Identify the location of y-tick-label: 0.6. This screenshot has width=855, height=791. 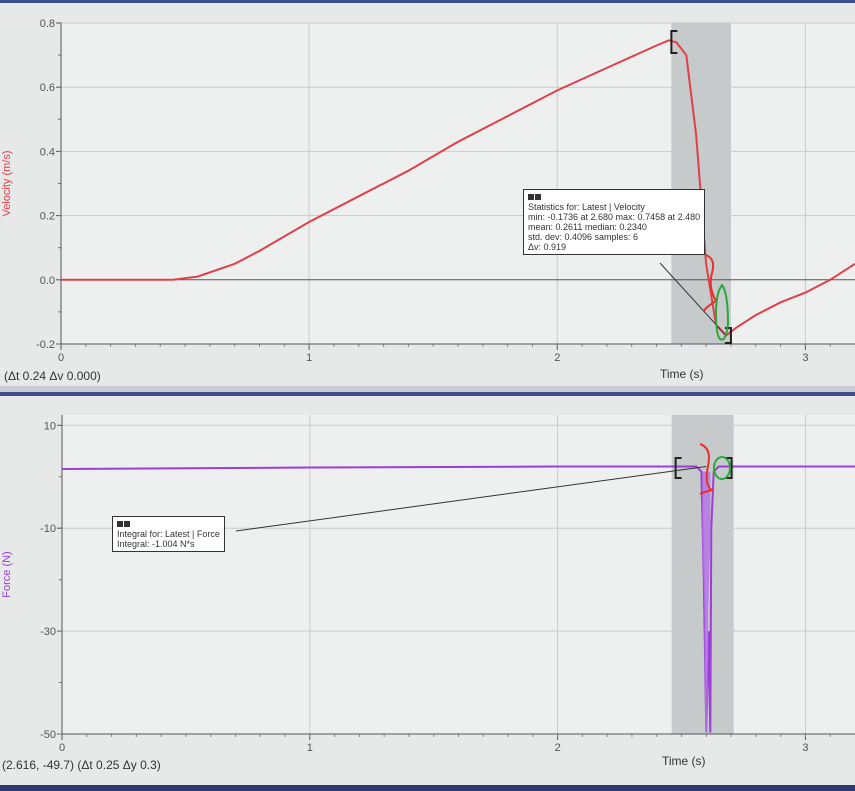
(47, 88).